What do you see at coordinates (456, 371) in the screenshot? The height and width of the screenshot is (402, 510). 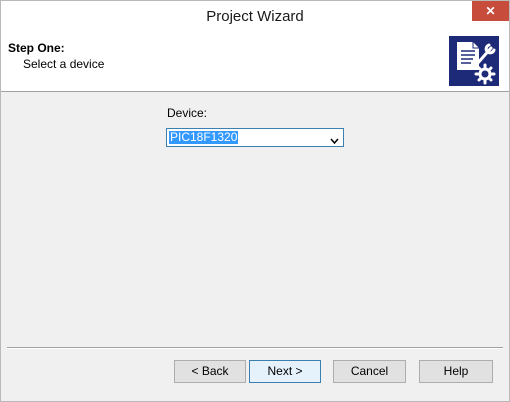 I see `help-button: Help` at bounding box center [456, 371].